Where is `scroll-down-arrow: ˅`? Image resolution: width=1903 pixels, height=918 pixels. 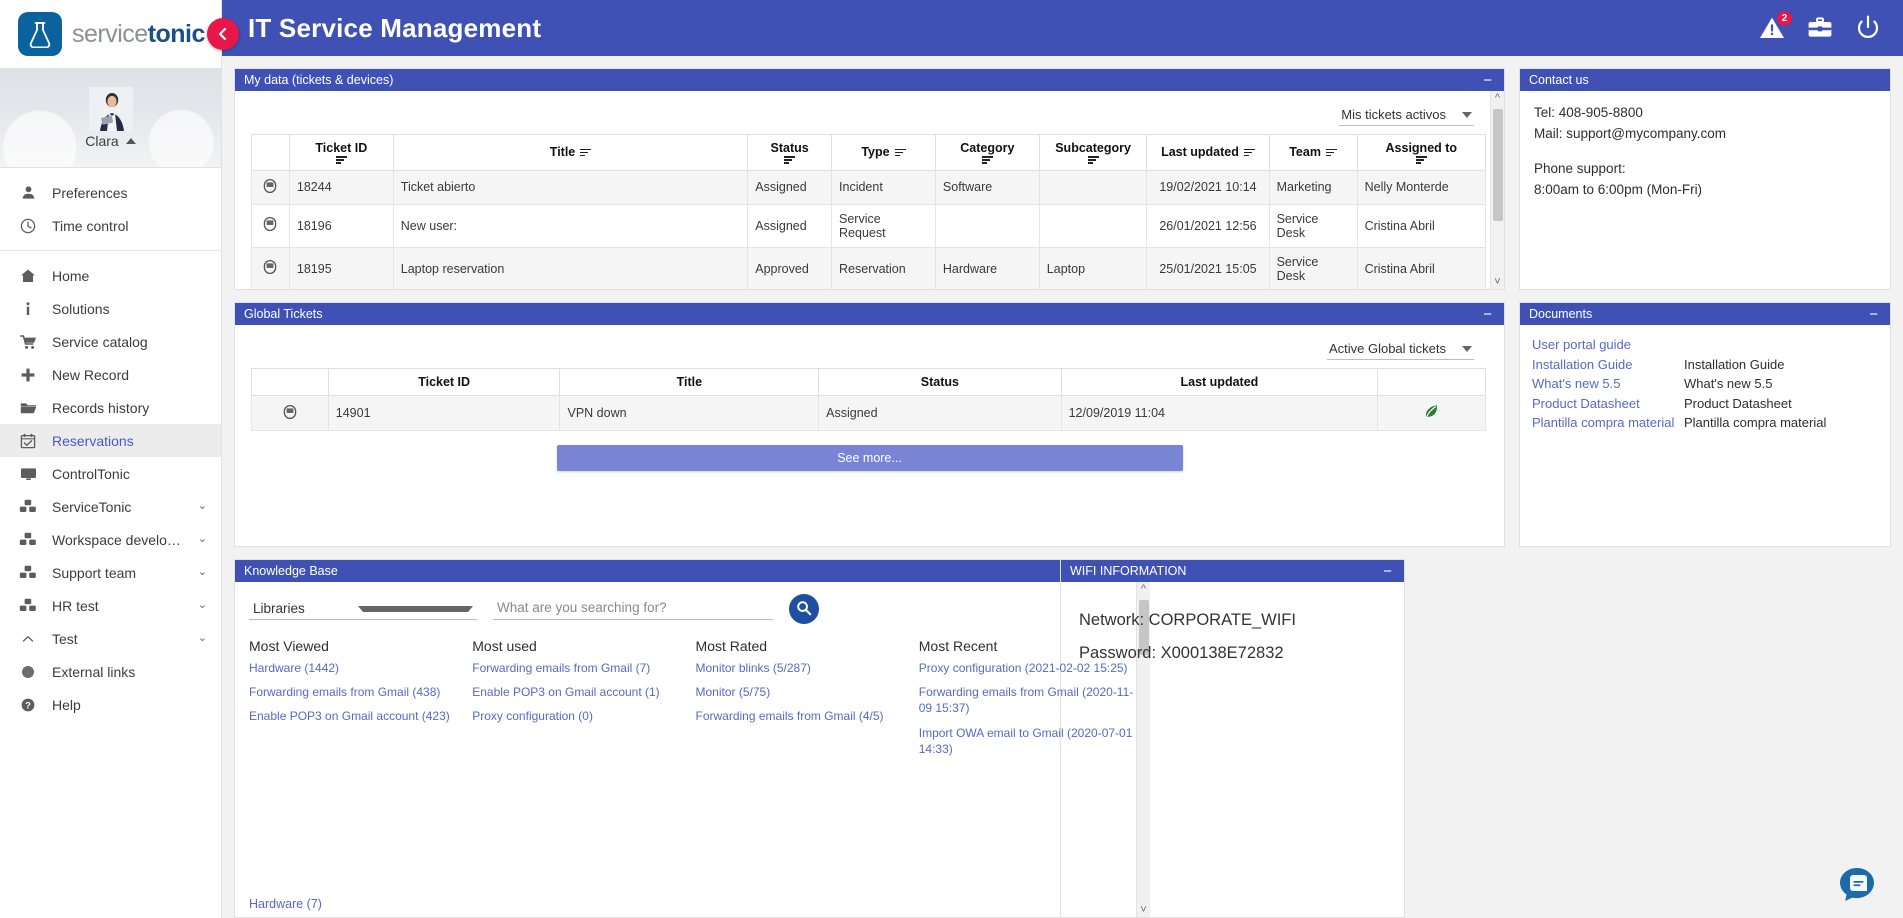
scroll-down-arrow: ˅ is located at coordinates (1497, 282).